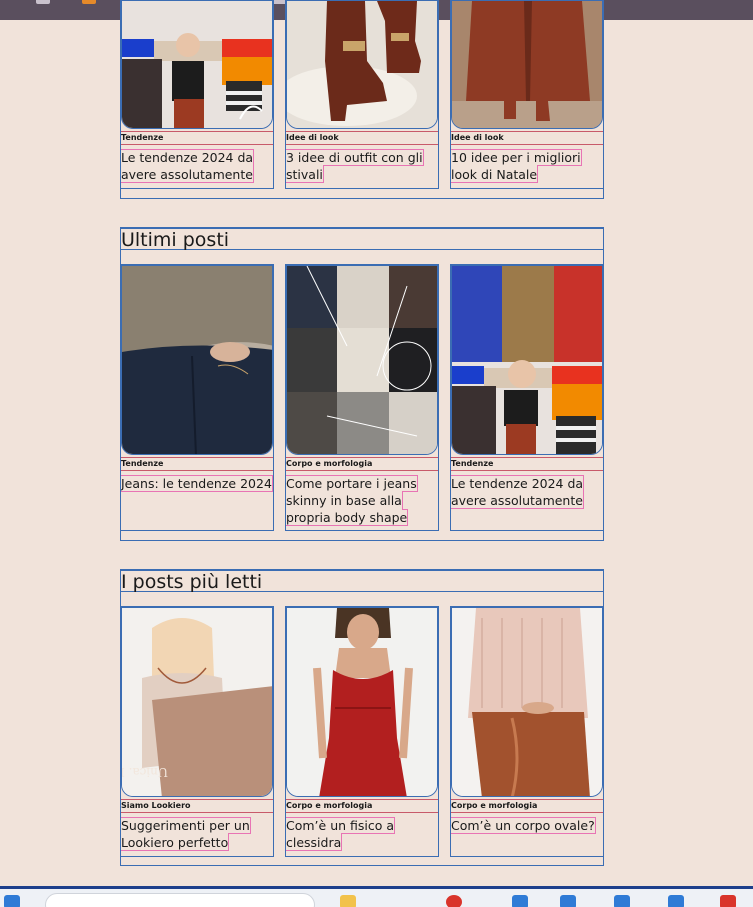 Image resolution: width=753 pixels, height=907 pixels. What do you see at coordinates (180, 900) in the screenshot?
I see `taskbar-search-input` at bounding box center [180, 900].